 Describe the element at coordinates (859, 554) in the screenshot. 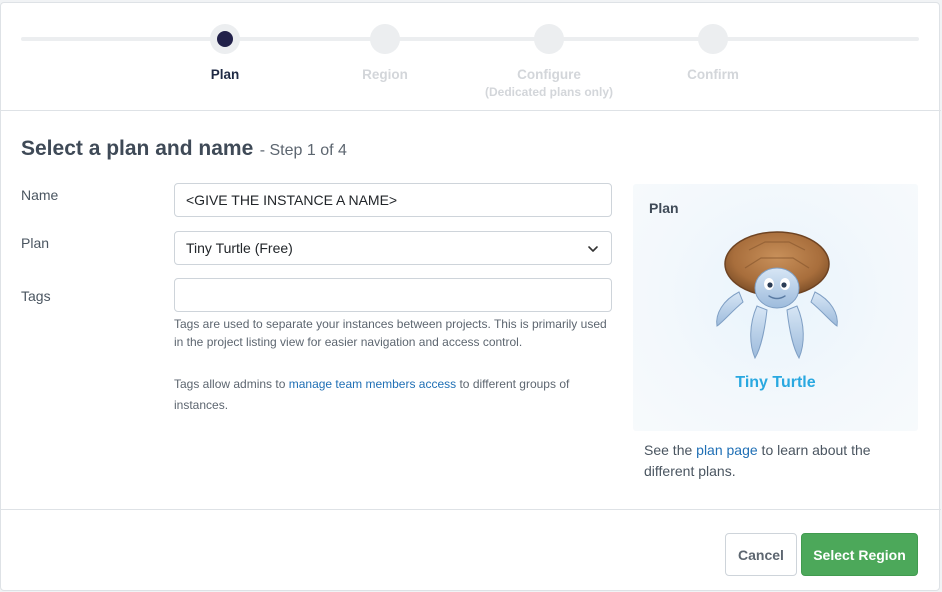

I see `select-region-button: Select Region` at that location.